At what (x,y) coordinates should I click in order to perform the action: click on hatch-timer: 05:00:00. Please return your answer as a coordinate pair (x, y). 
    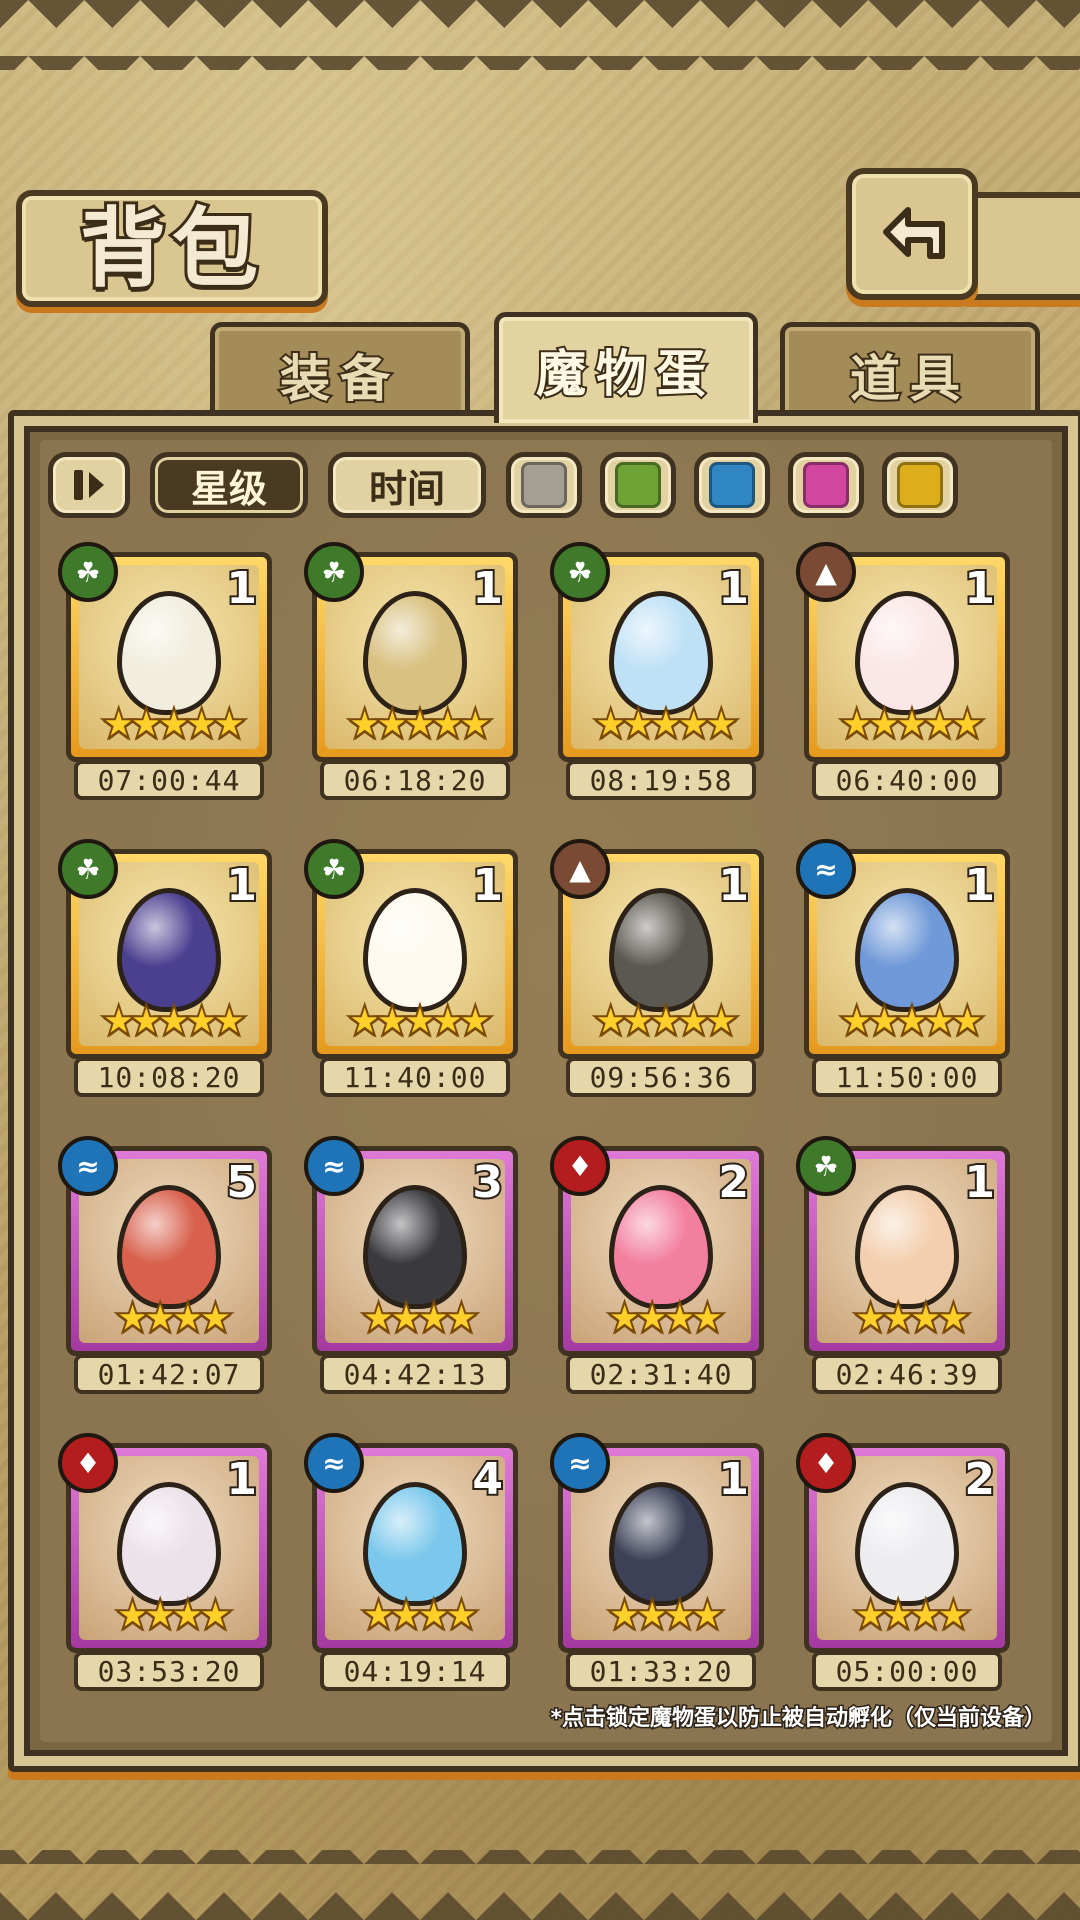
    Looking at the image, I should click on (907, 1671).